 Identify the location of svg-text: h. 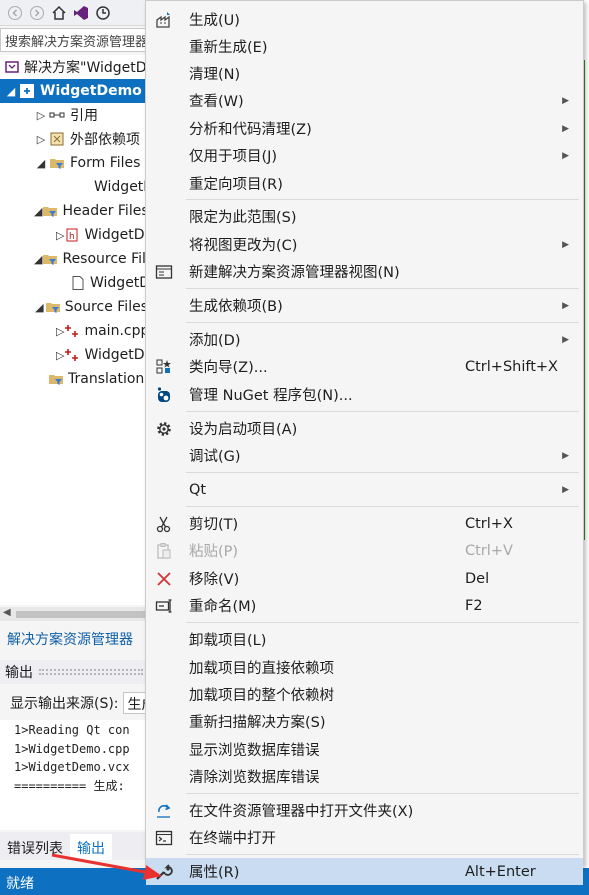
(72, 237).